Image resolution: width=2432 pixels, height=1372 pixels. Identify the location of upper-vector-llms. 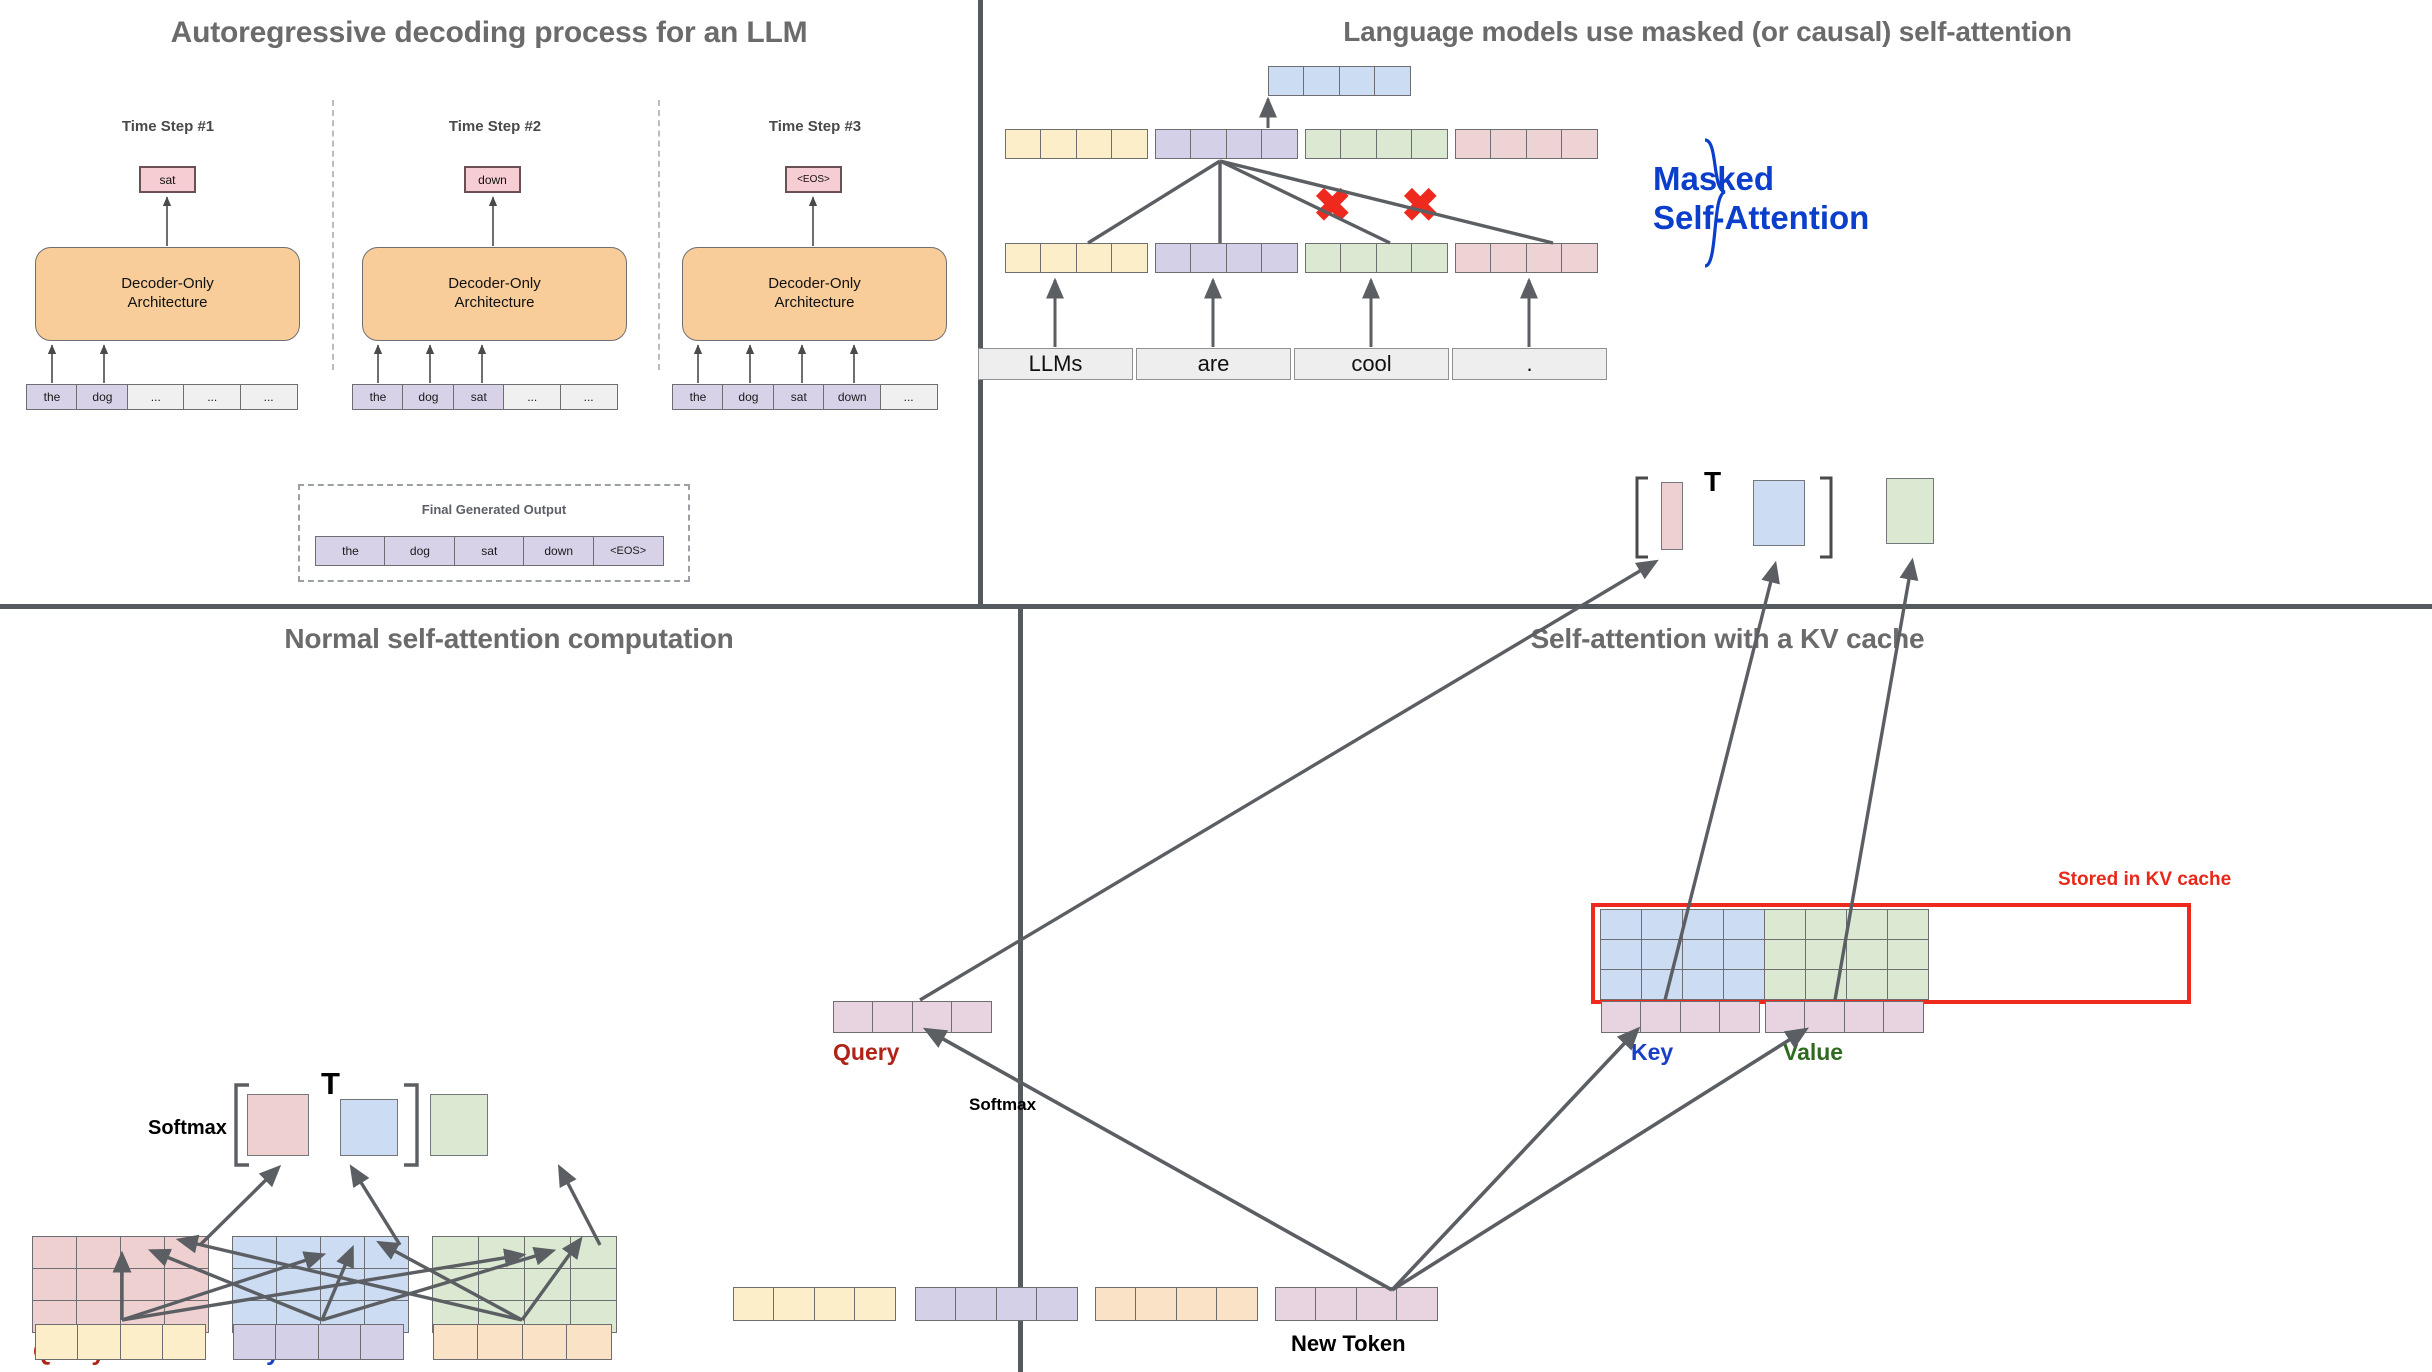
(1077, 144).